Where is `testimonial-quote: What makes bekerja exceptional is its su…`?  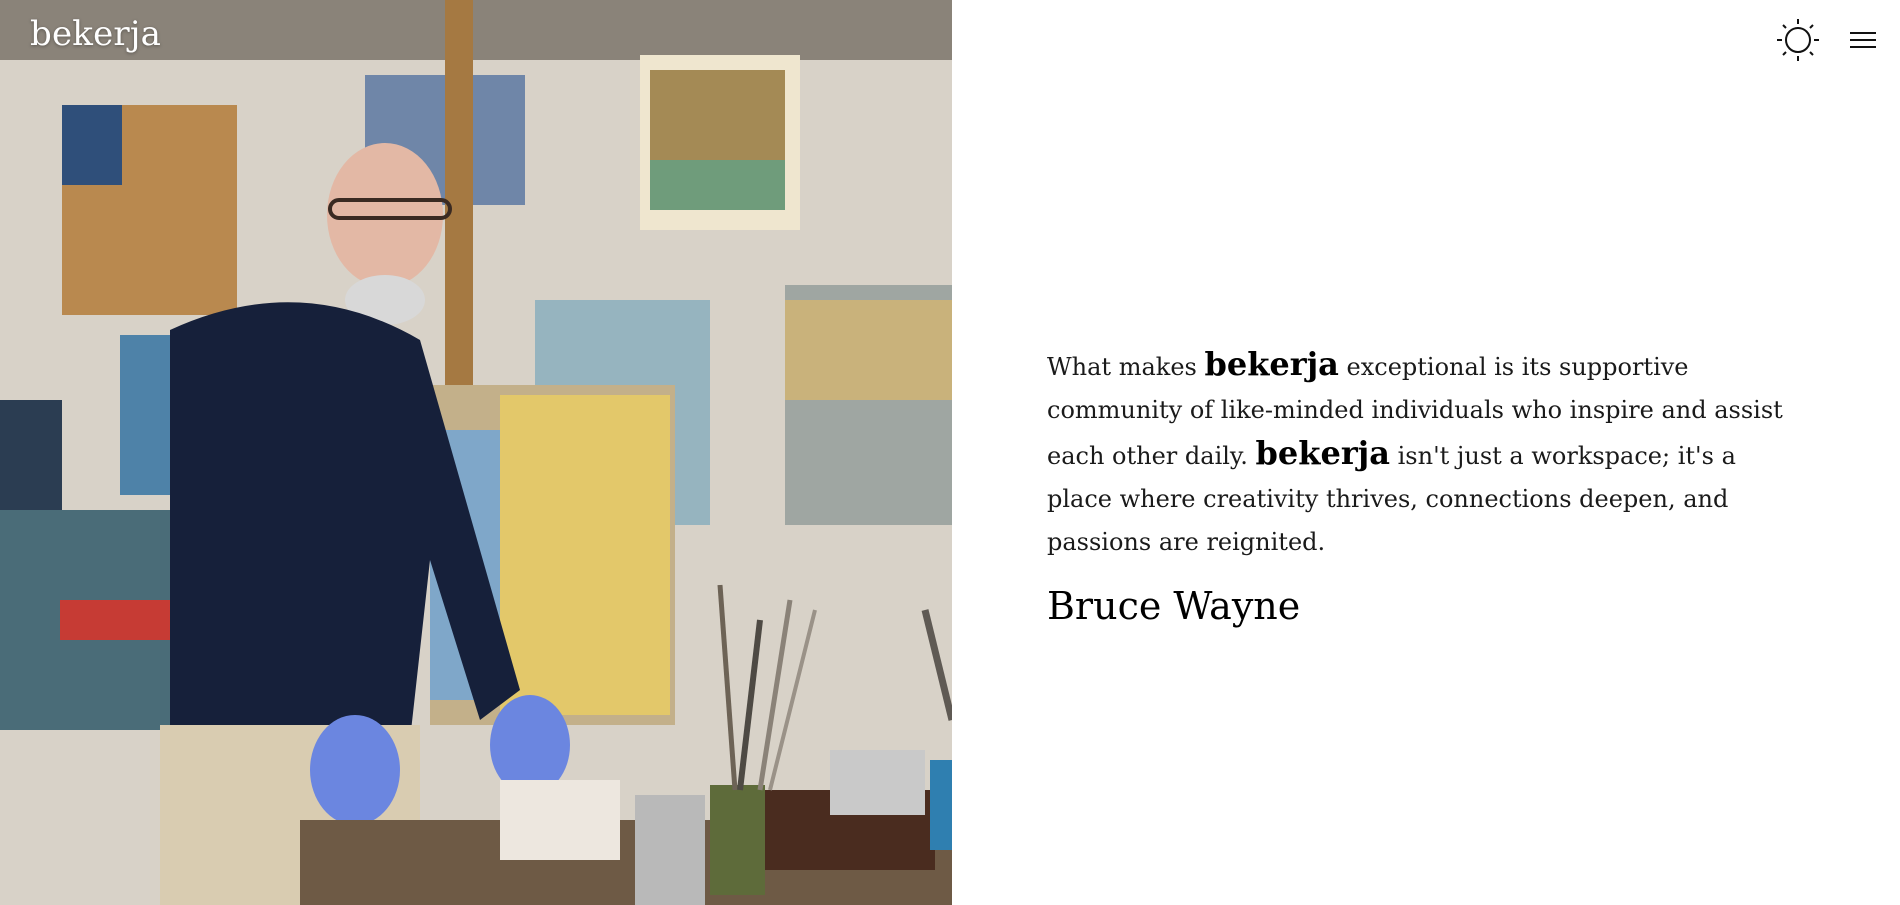
testimonial-quote: What makes bekerja exceptional is its su… is located at coordinates (1427, 453).